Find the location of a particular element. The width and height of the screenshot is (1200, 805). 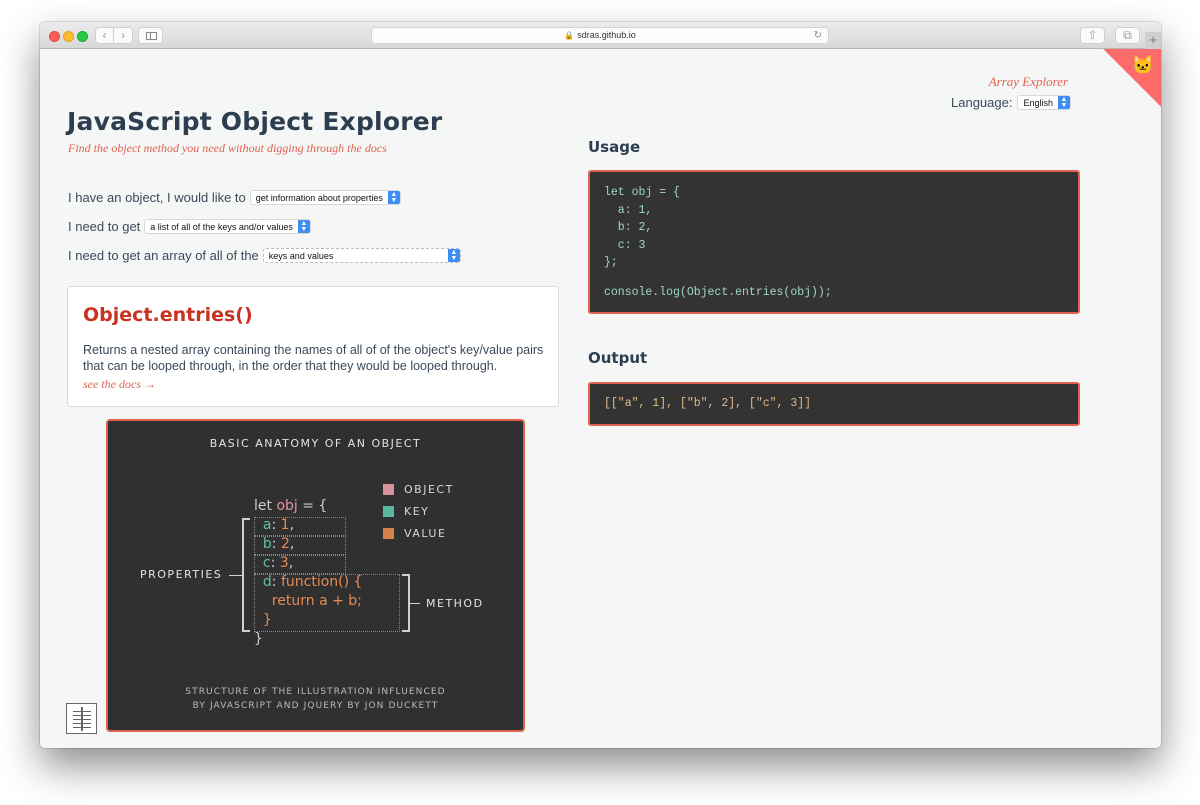

back-button: ‹ is located at coordinates (104, 35).